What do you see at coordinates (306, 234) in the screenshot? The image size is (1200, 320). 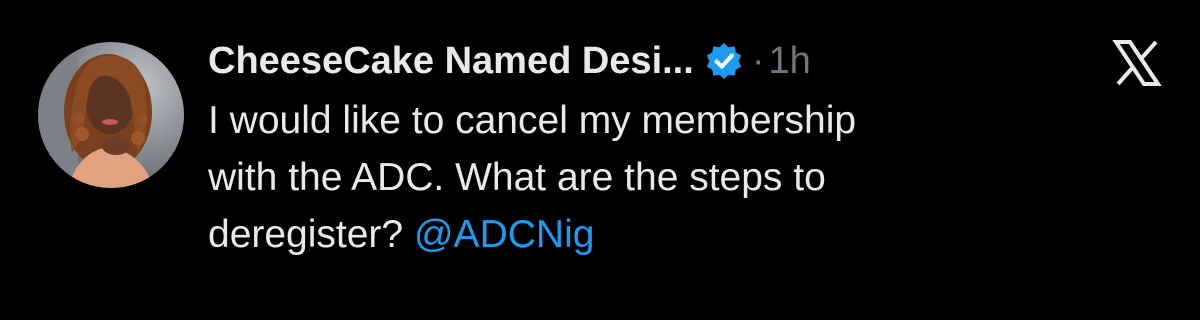 I see `tweet-text-end: deregister?` at bounding box center [306, 234].